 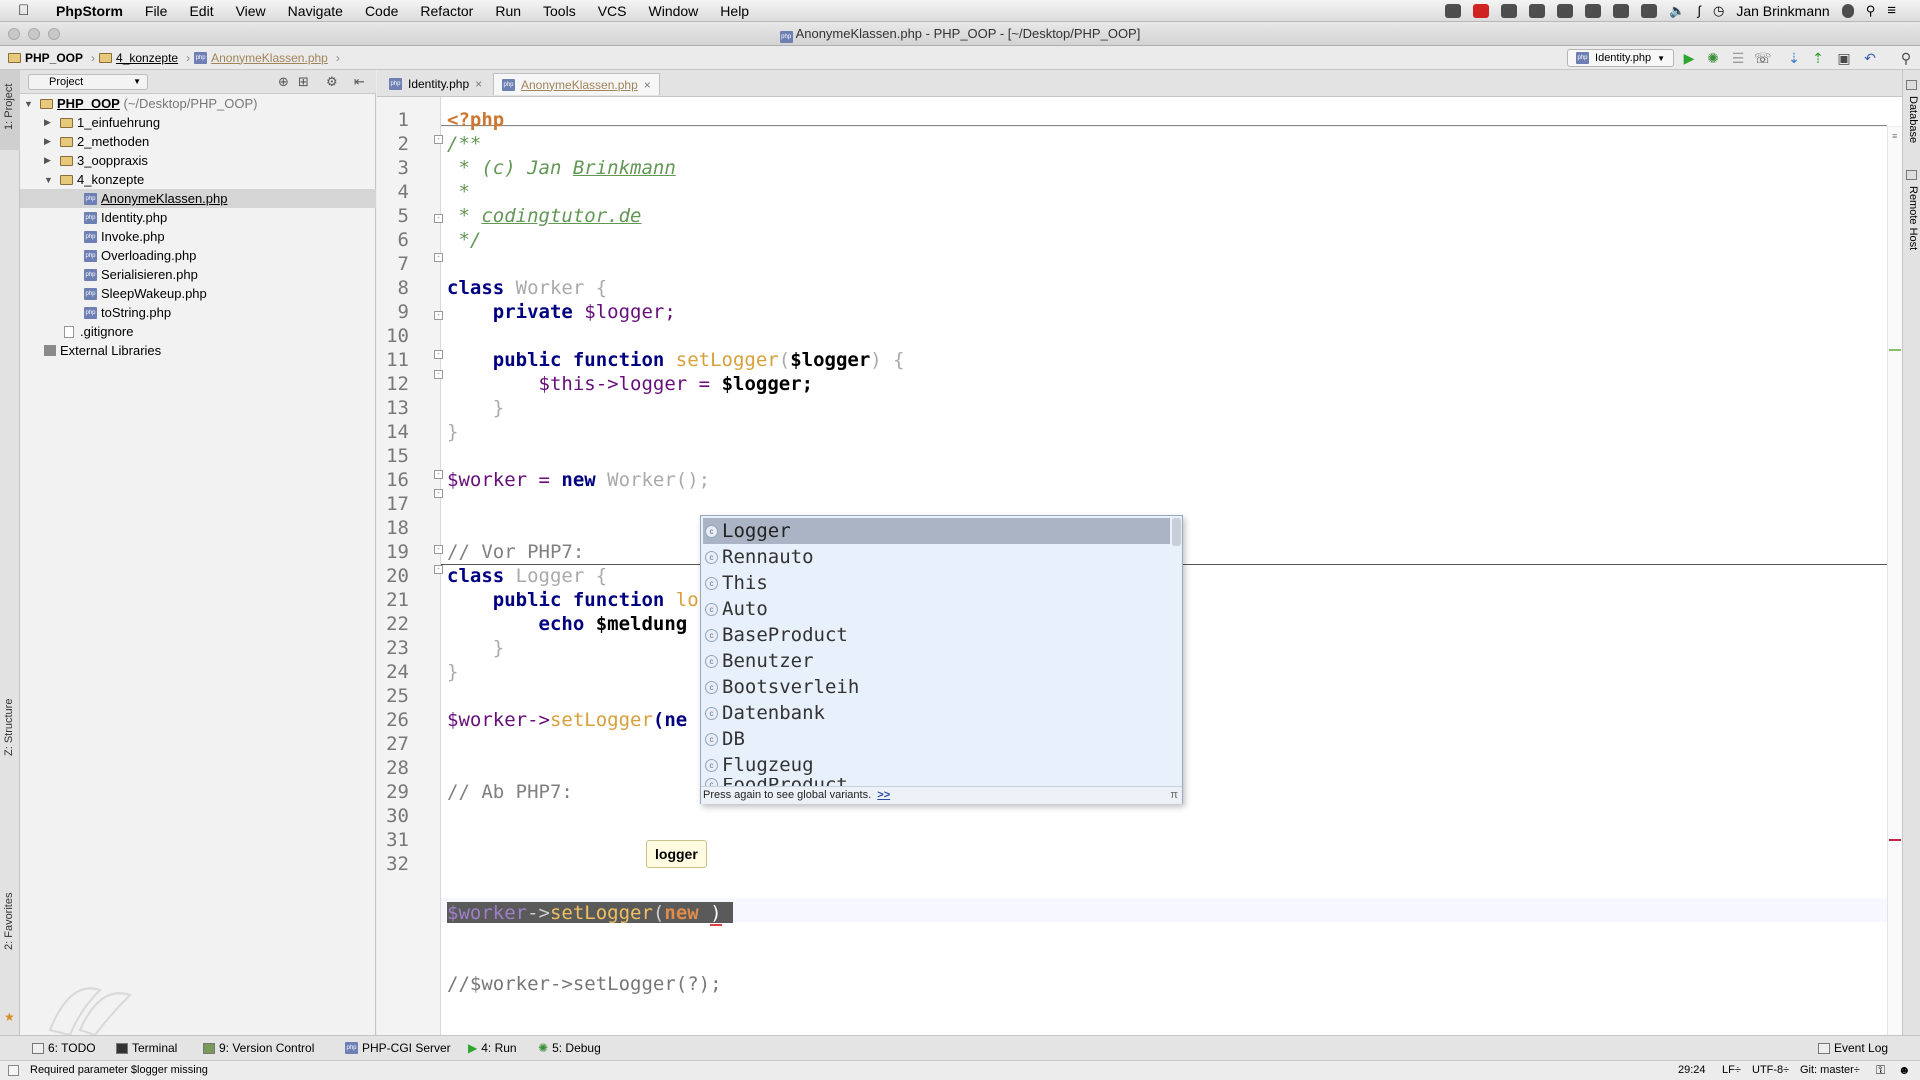 I want to click on event-log-tab: Event Log, so click(x=1853, y=1048).